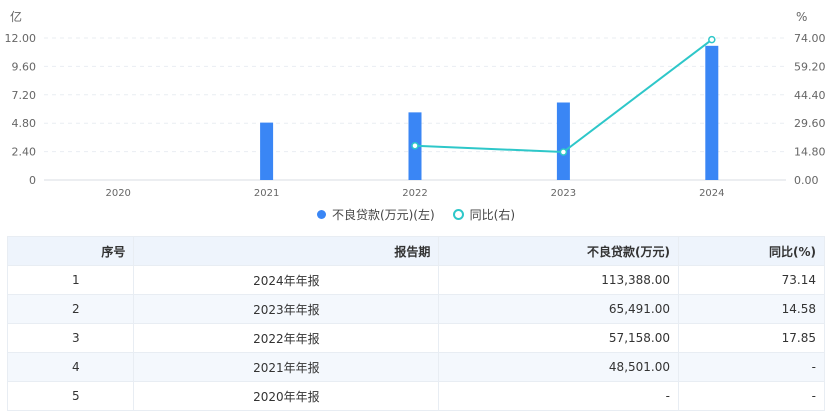  What do you see at coordinates (751, 309) in the screenshot?
I see `cell-yoy: 14.58` at bounding box center [751, 309].